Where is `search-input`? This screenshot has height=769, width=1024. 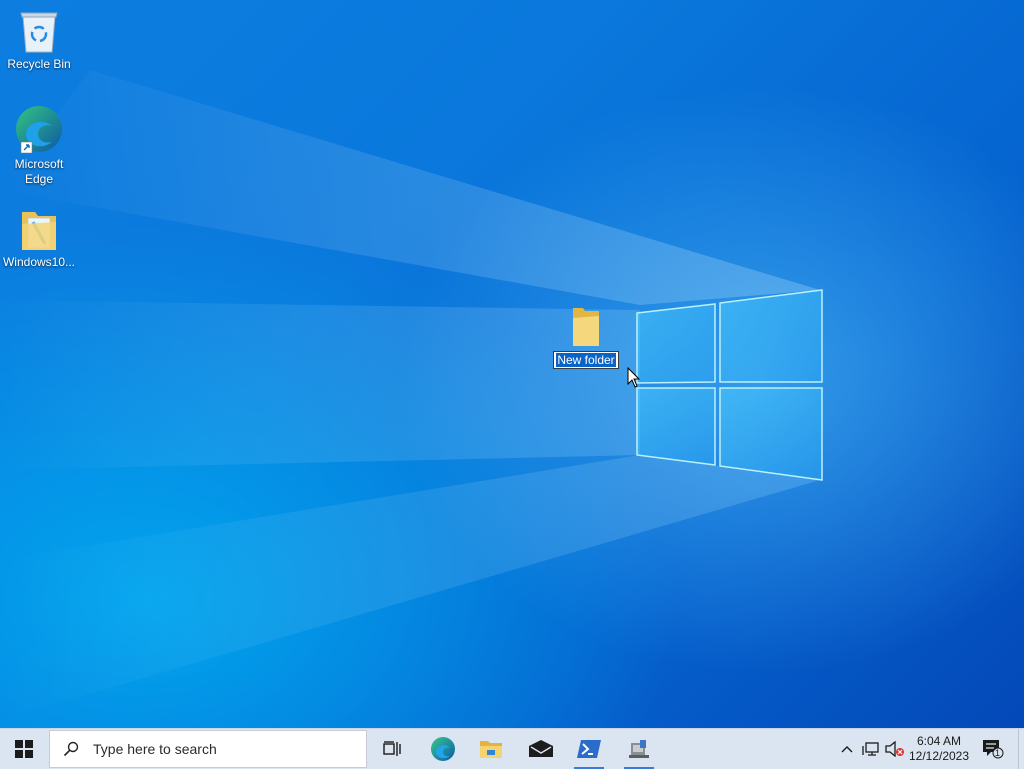
search-input is located at coordinates (223, 749).